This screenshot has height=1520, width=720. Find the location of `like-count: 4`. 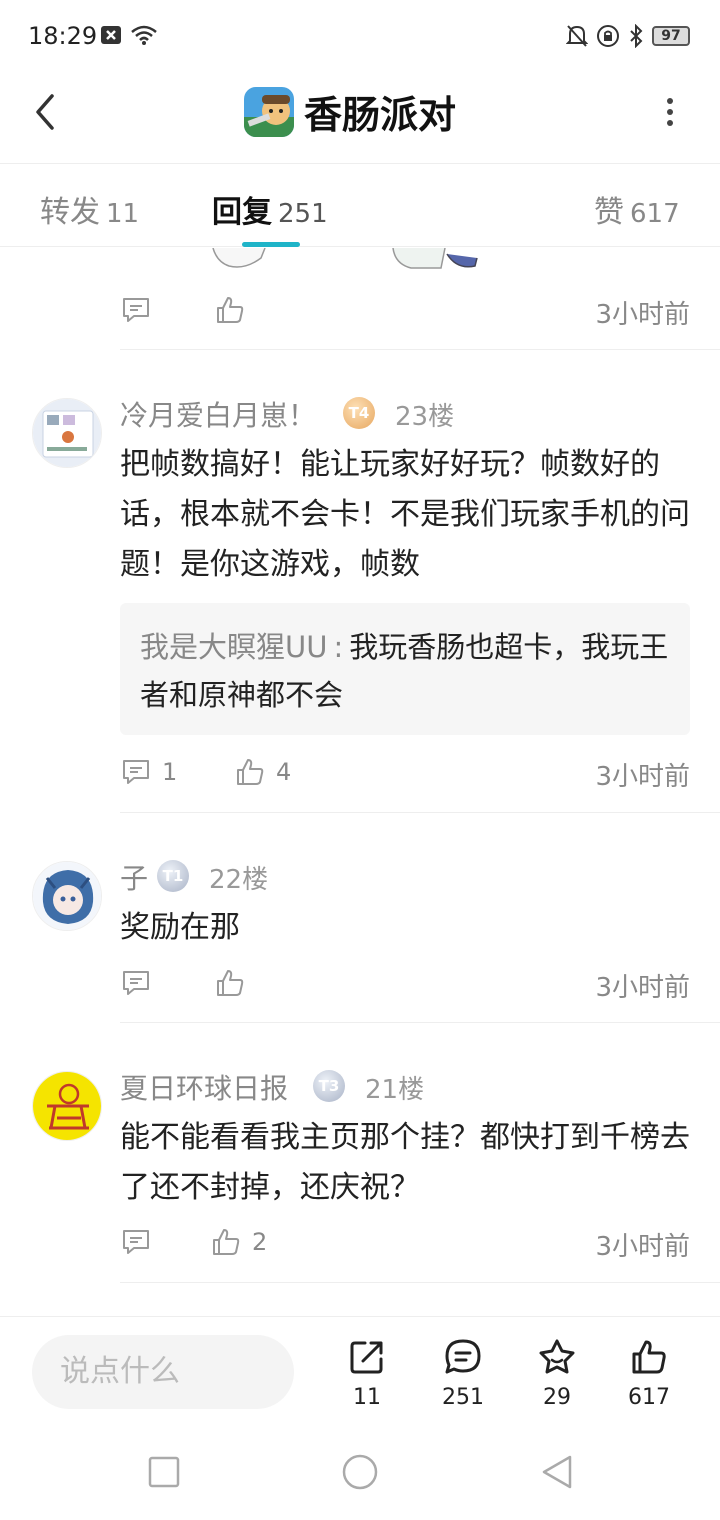

like-count: 4 is located at coordinates (284, 772).